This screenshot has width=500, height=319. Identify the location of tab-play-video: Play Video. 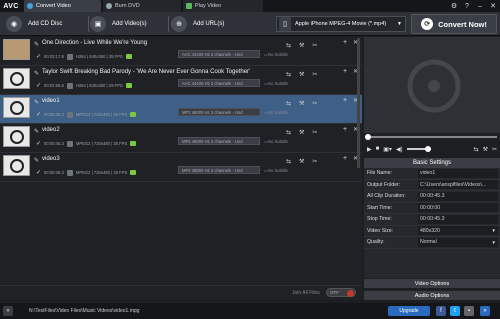
(223, 6).